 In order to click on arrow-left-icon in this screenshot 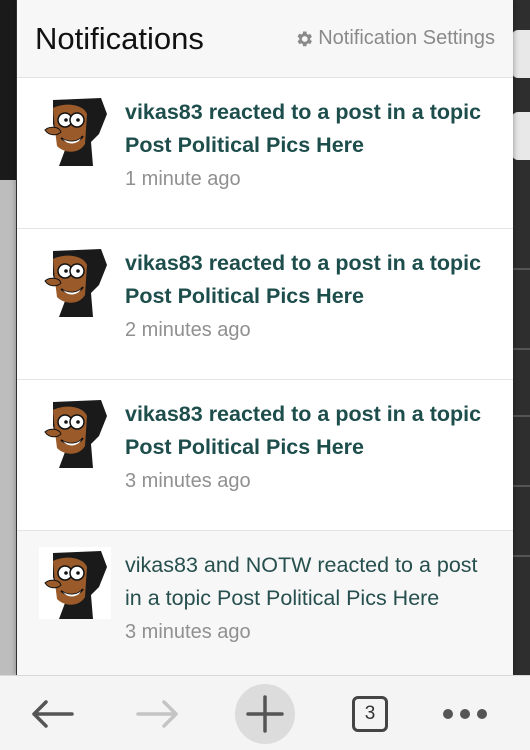, I will do `click(53, 714)`.